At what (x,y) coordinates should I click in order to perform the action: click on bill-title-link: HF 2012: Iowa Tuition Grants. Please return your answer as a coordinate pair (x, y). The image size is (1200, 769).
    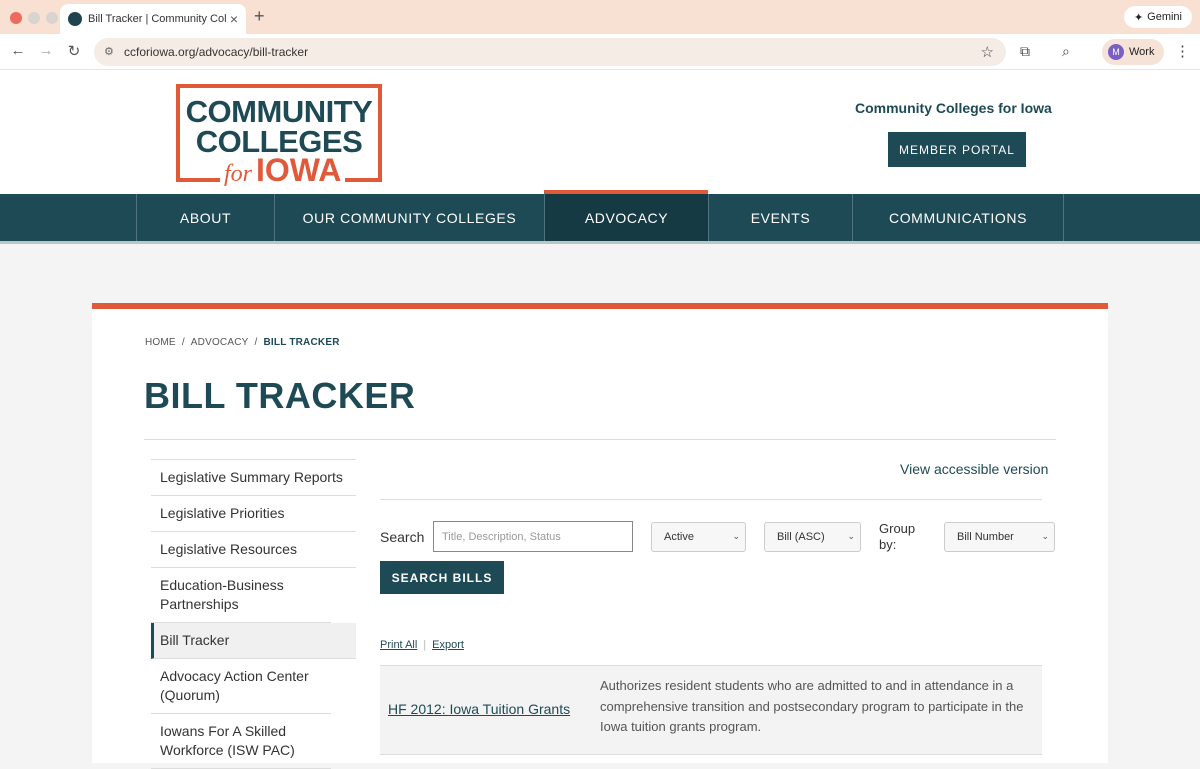
    Looking at the image, I should click on (479, 709).